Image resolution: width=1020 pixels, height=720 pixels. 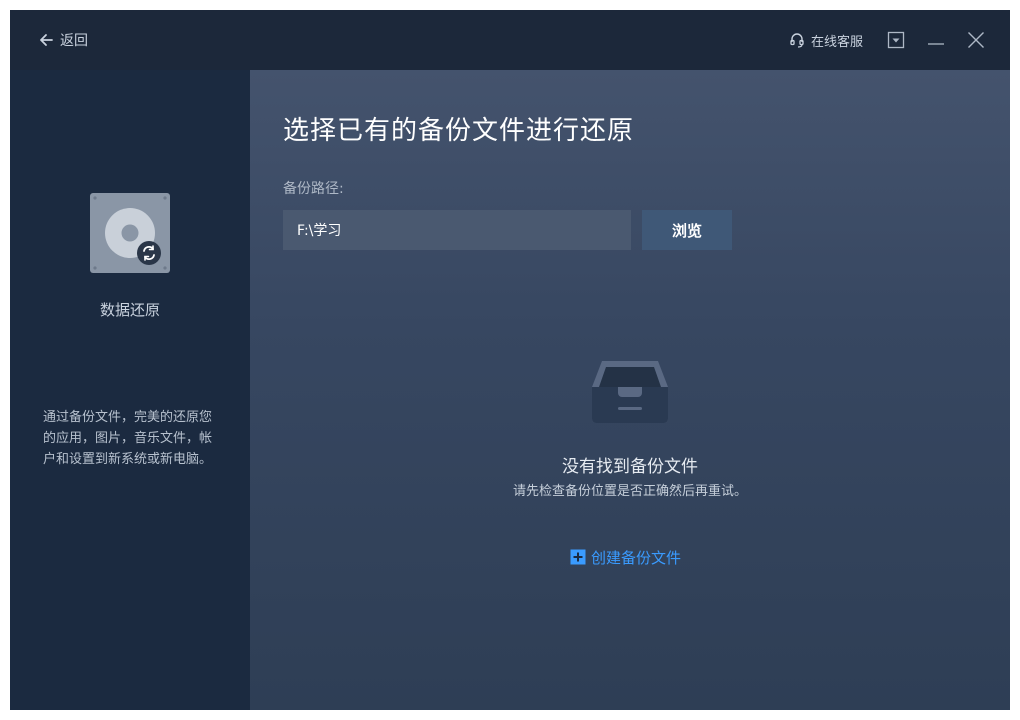 I want to click on close-icon, so click(x=976, y=40).